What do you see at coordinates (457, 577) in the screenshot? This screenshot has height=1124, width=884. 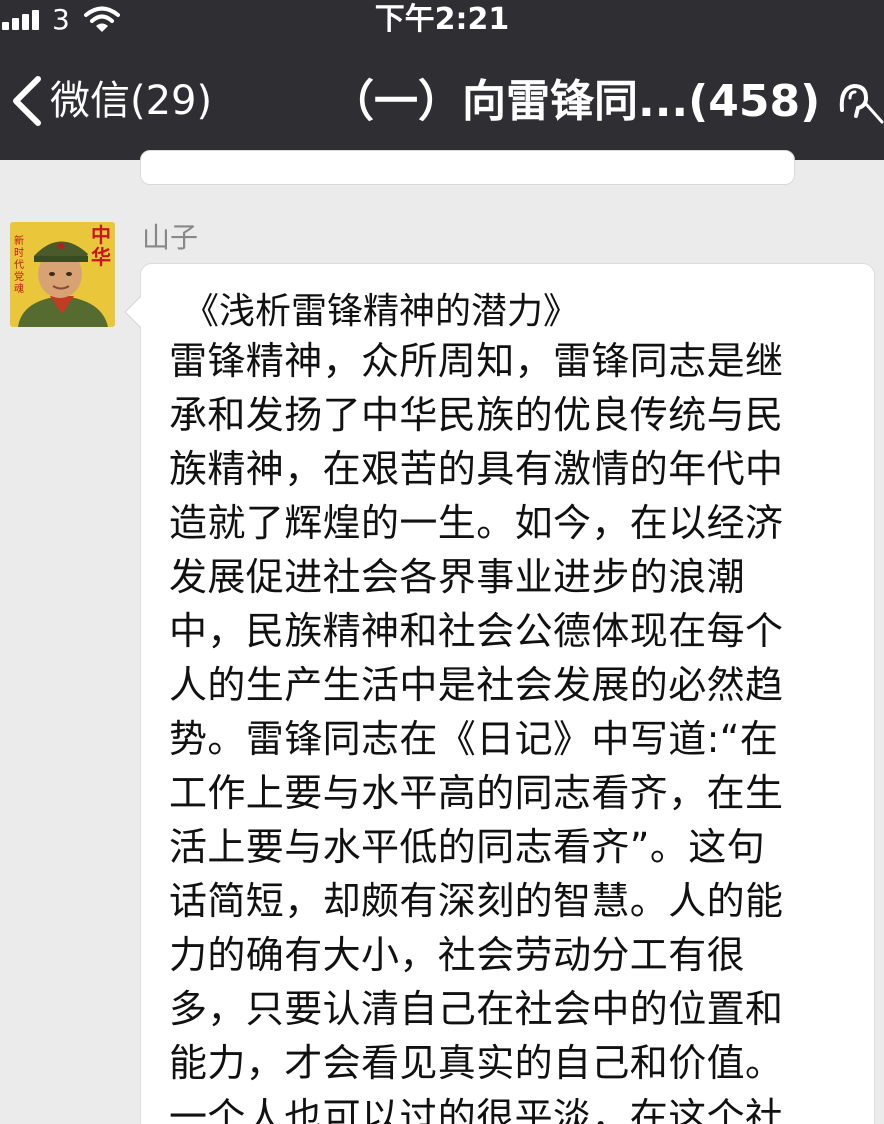 I see `message-line: 发展促进社会各界事业进步的浪潮` at bounding box center [457, 577].